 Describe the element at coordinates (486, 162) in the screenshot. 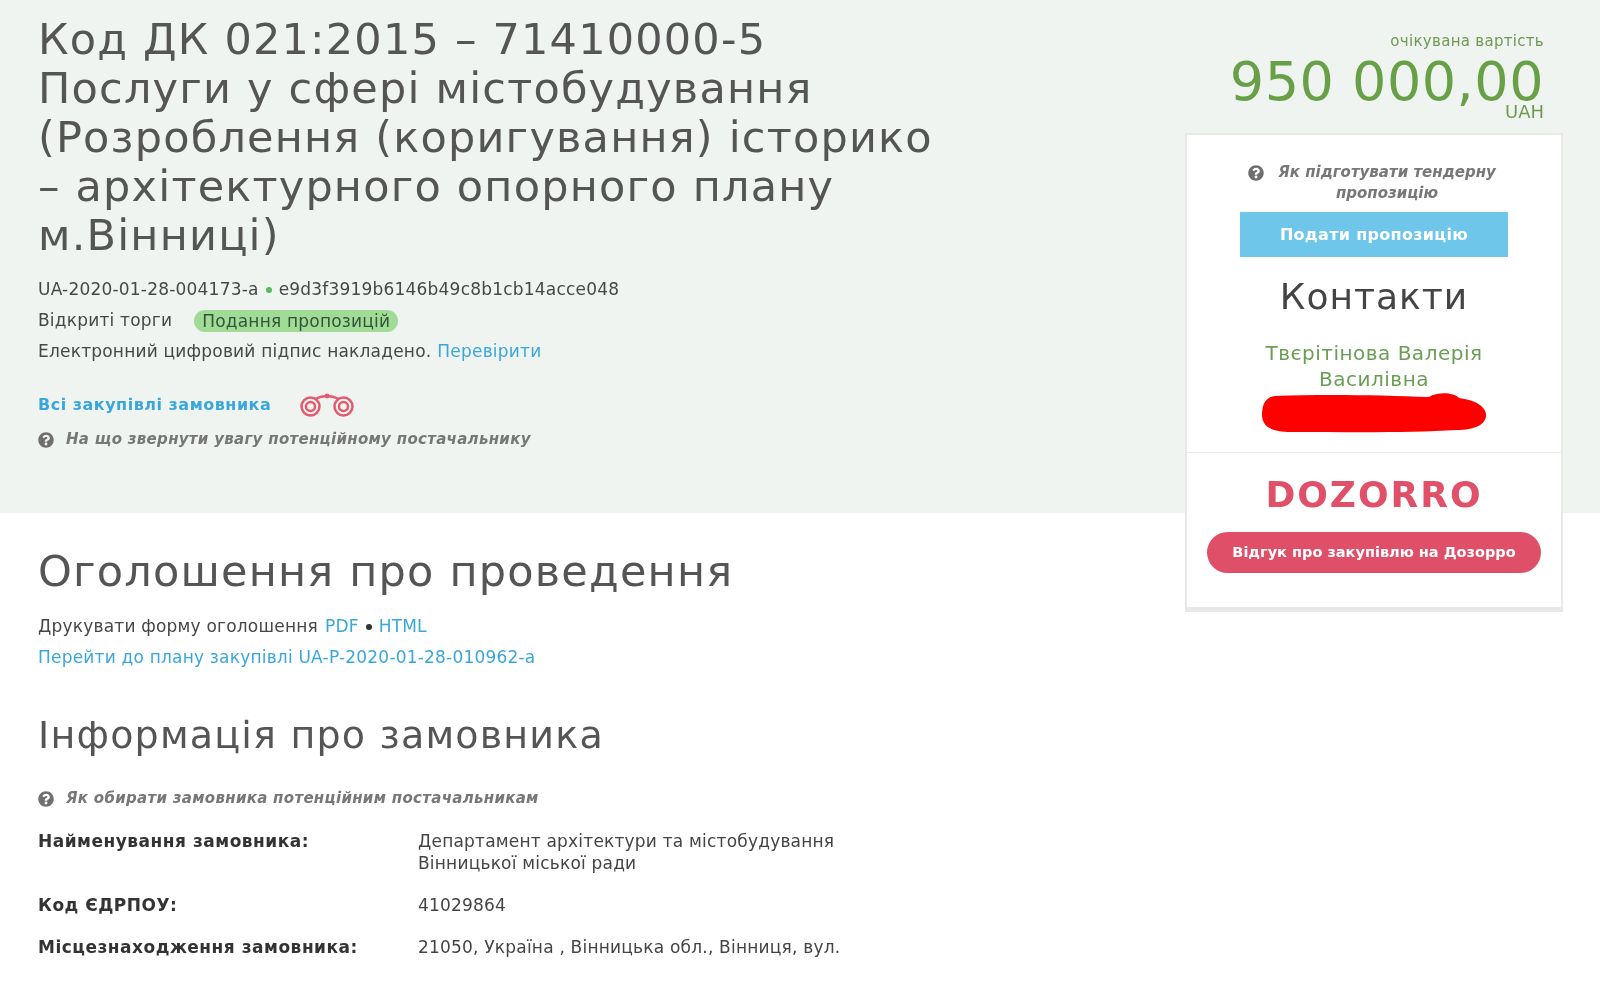

I see `page-title: Послуги у сфері містобудування (Розроблення (коригування) історико – архітектурного опорного плану м.Вінниці)` at that location.